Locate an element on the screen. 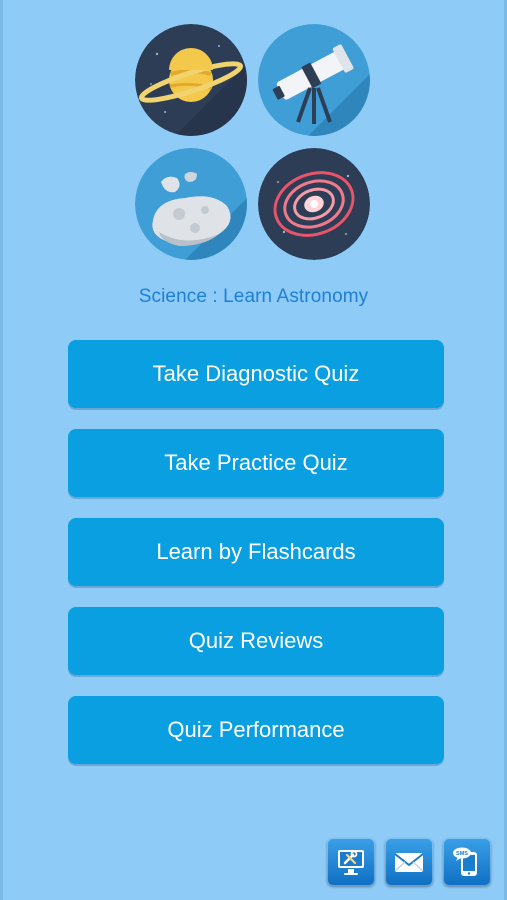  sms-phone-icon: SMS is located at coordinates (465, 861).